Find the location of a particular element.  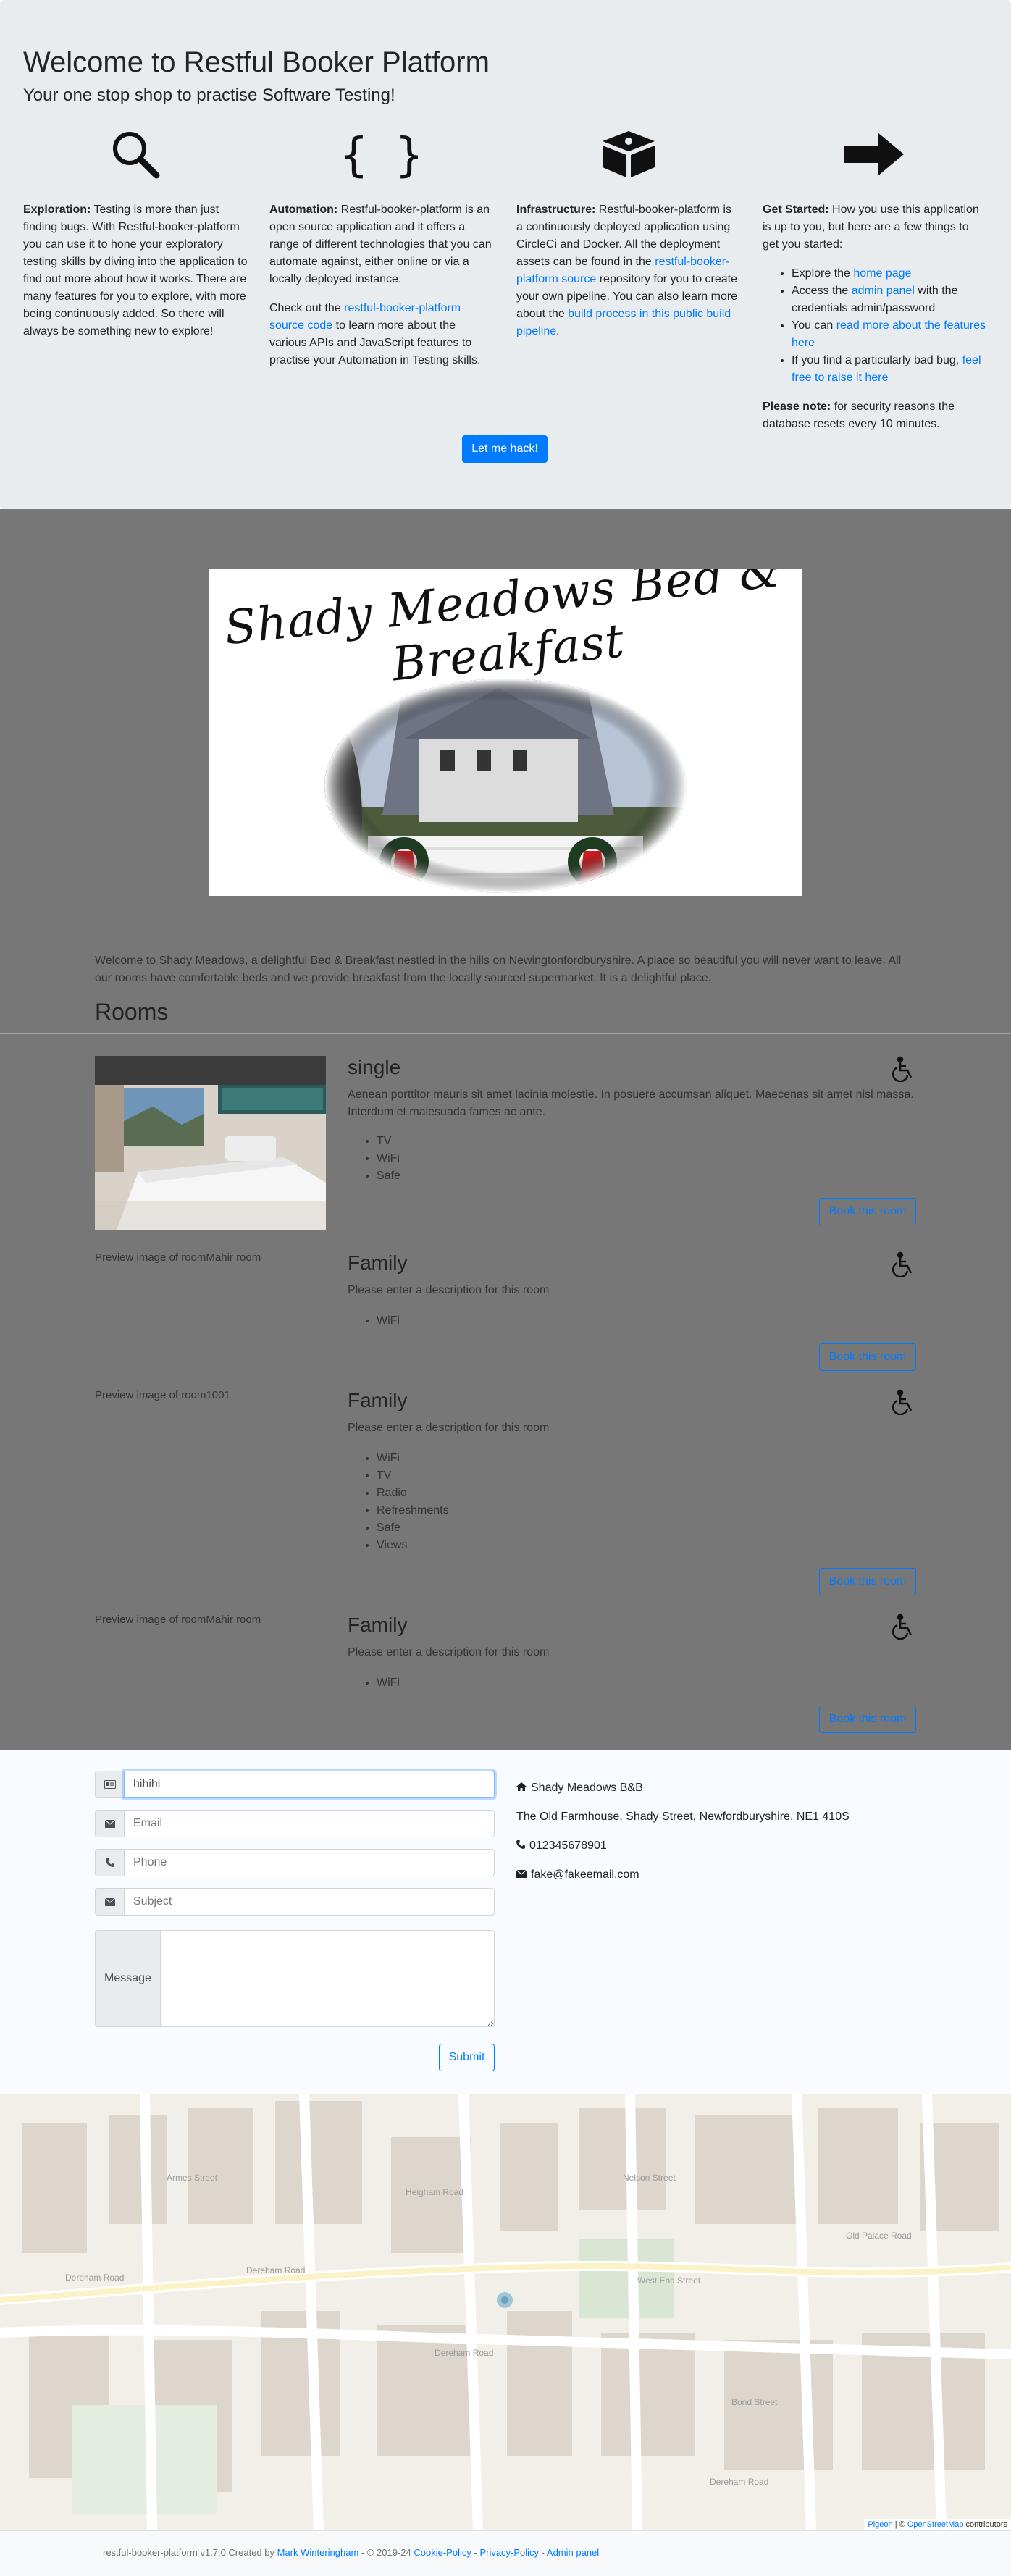

list-item: Explore the home page is located at coordinates (889, 273).